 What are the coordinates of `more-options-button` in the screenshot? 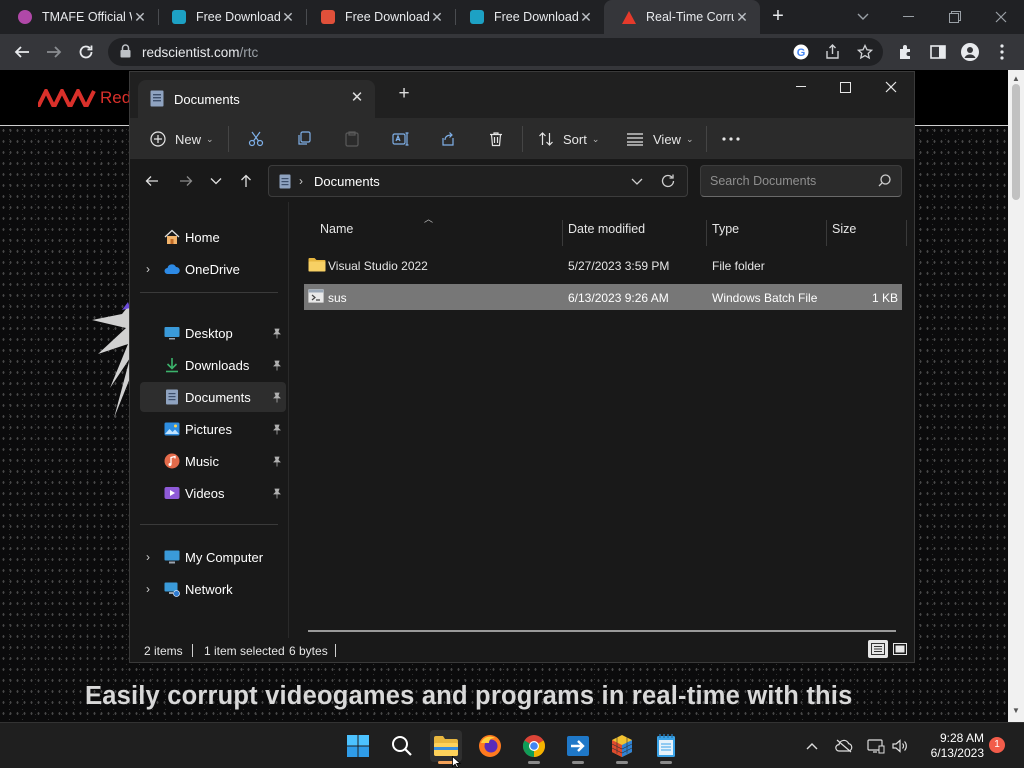 It's located at (731, 139).